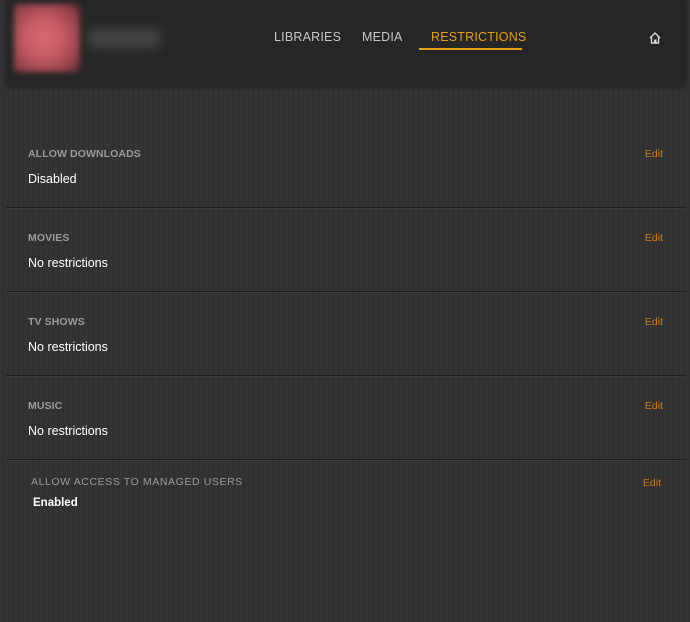 Image resolution: width=690 pixels, height=622 pixels. What do you see at coordinates (52, 179) in the screenshot?
I see `section-value: Disabled` at bounding box center [52, 179].